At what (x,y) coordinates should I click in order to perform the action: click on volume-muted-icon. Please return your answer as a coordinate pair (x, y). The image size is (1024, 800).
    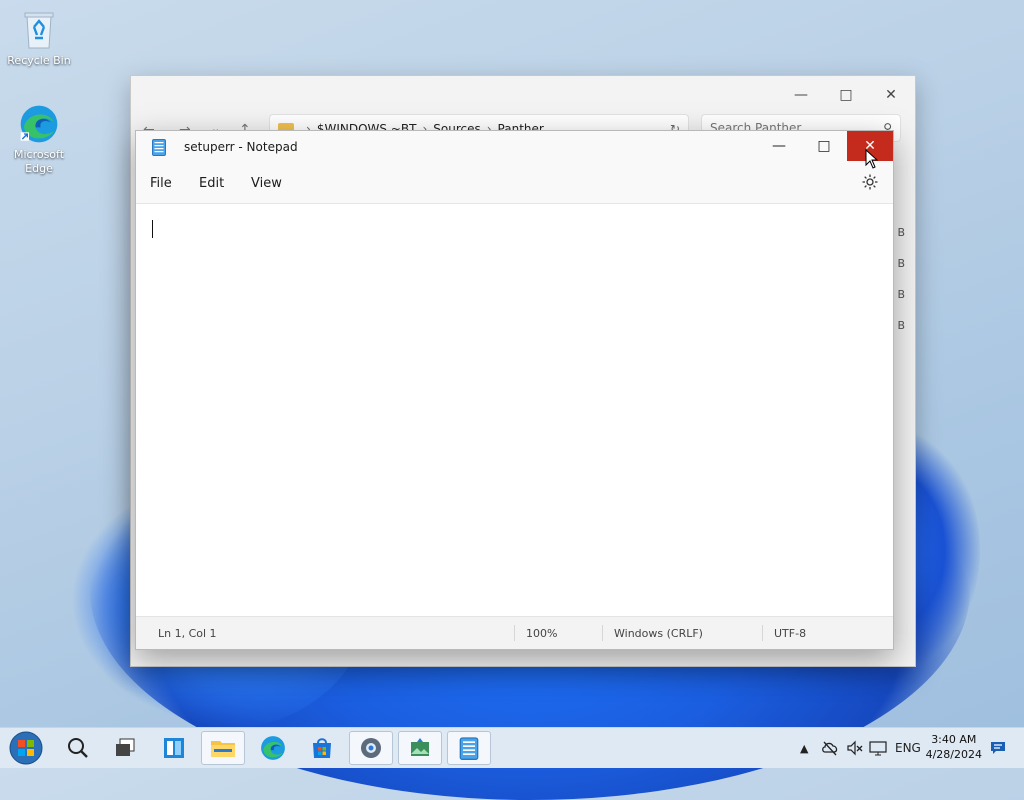
    Looking at the image, I should click on (855, 748).